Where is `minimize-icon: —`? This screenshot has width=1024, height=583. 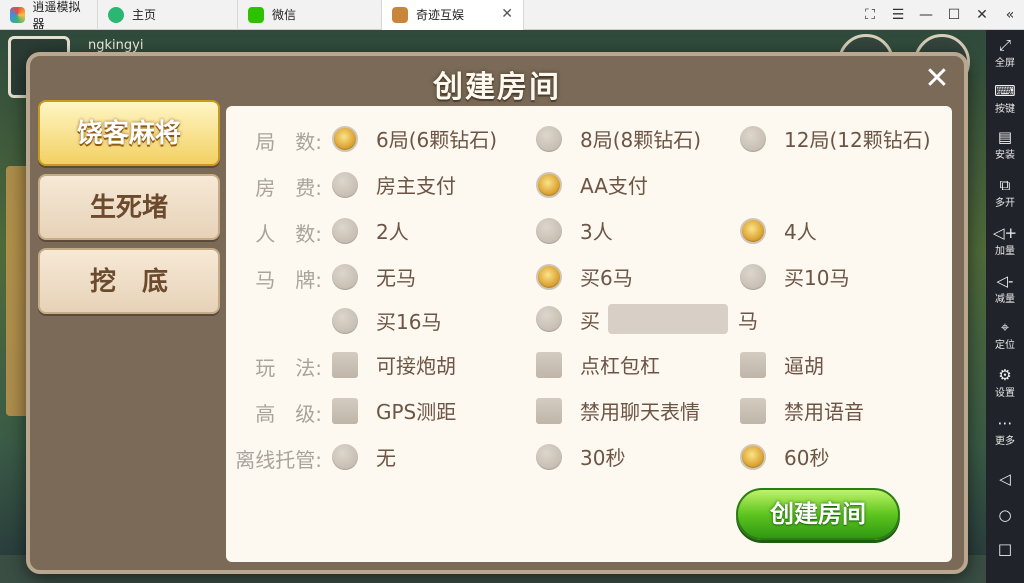
minimize-icon: — is located at coordinates (926, 15).